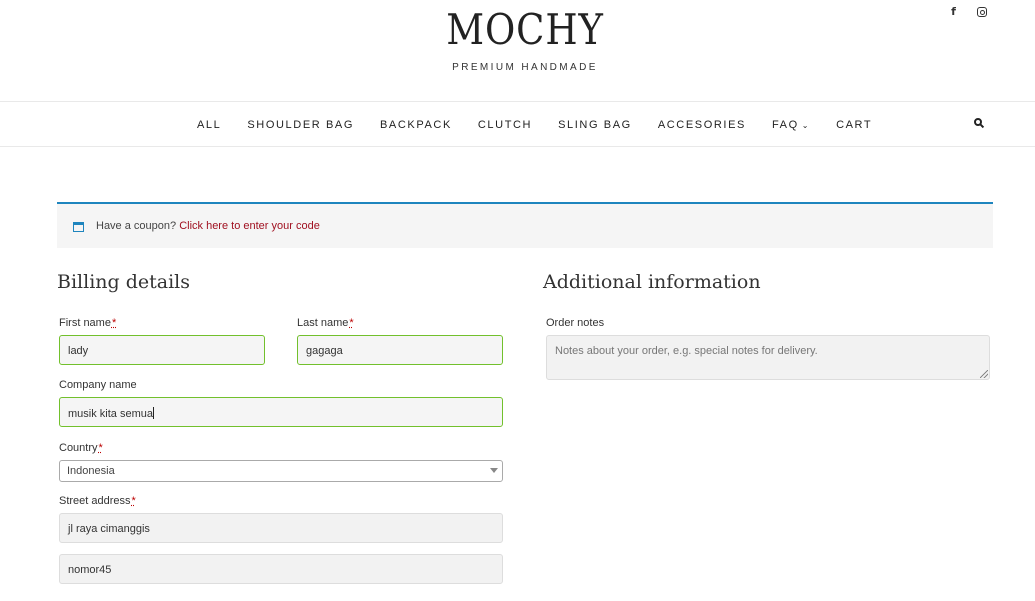  Describe the element at coordinates (525, 68) in the screenshot. I see `brand-tagline: PREMIUM HANDMADE` at that location.